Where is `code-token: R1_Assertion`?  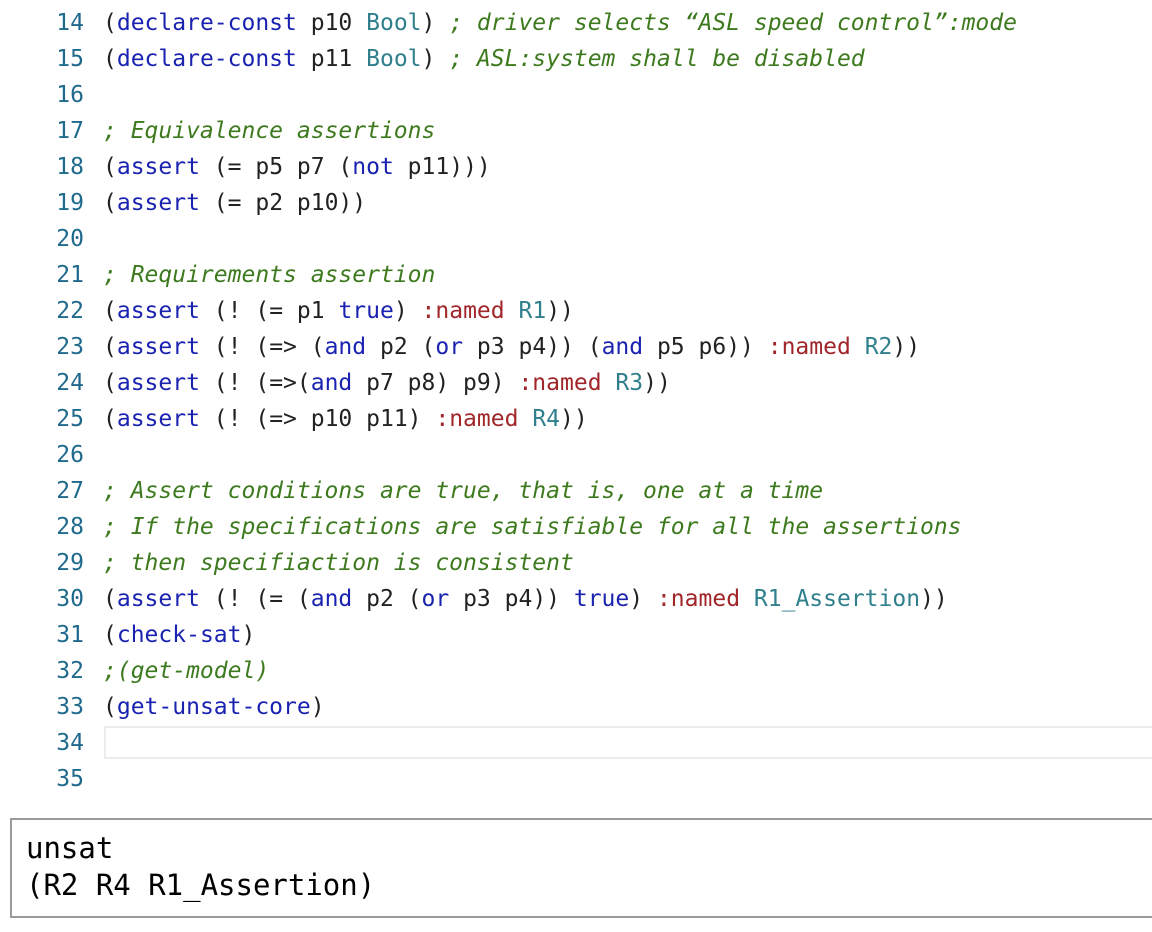 code-token: R1_Assertion is located at coordinates (837, 599).